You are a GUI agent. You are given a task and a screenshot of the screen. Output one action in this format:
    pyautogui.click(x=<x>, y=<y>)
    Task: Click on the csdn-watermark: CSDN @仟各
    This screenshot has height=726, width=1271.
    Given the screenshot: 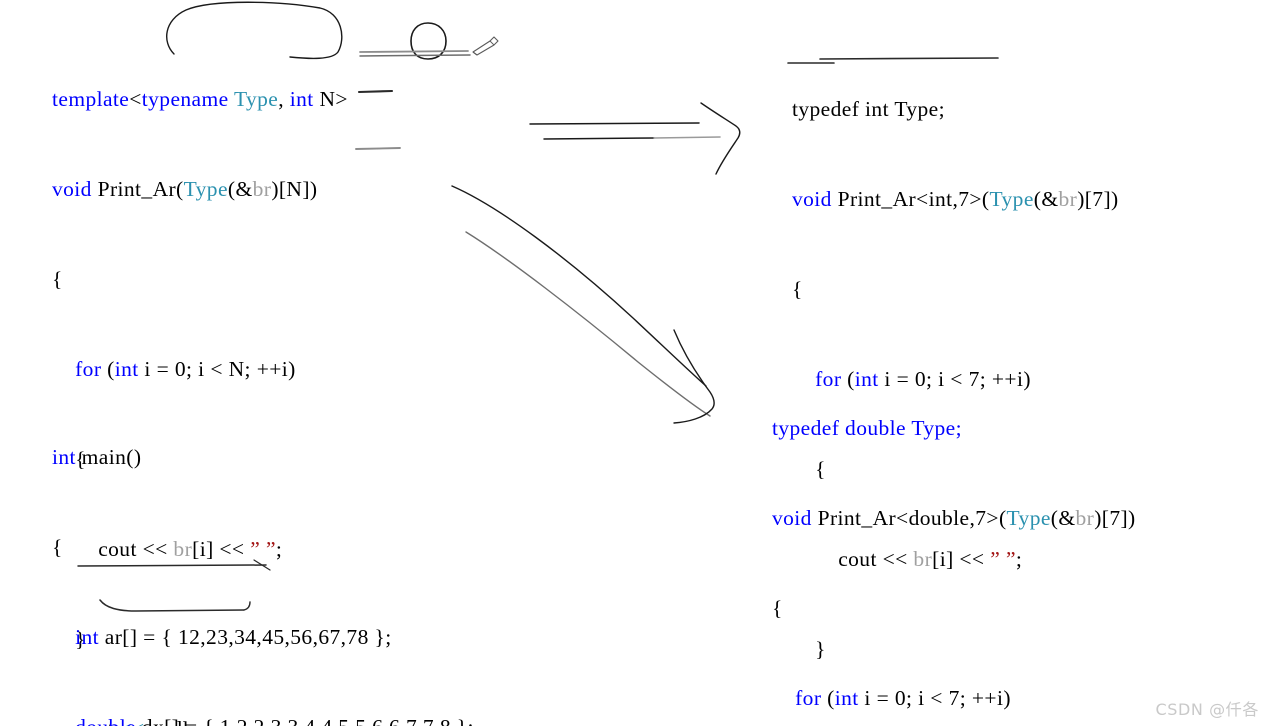 What is the action you would take?
    pyautogui.click(x=1207, y=709)
    